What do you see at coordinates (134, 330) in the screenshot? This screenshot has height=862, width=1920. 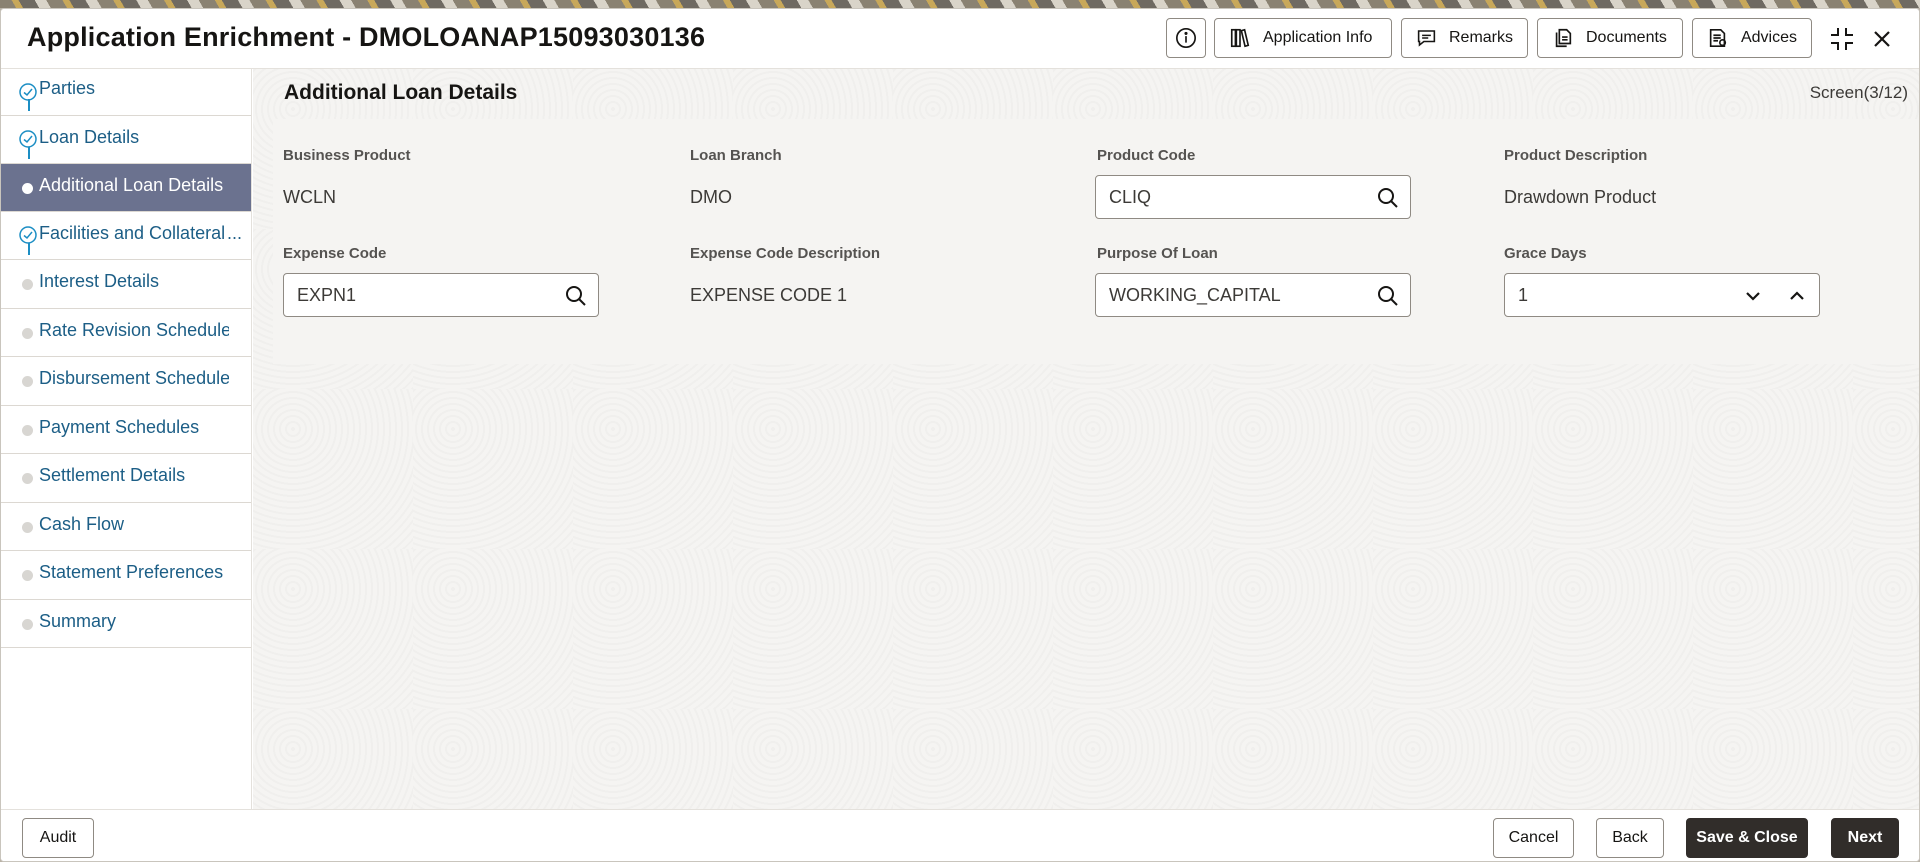 I see `sidebar-item-label: Rate Revision Schedules` at bounding box center [134, 330].